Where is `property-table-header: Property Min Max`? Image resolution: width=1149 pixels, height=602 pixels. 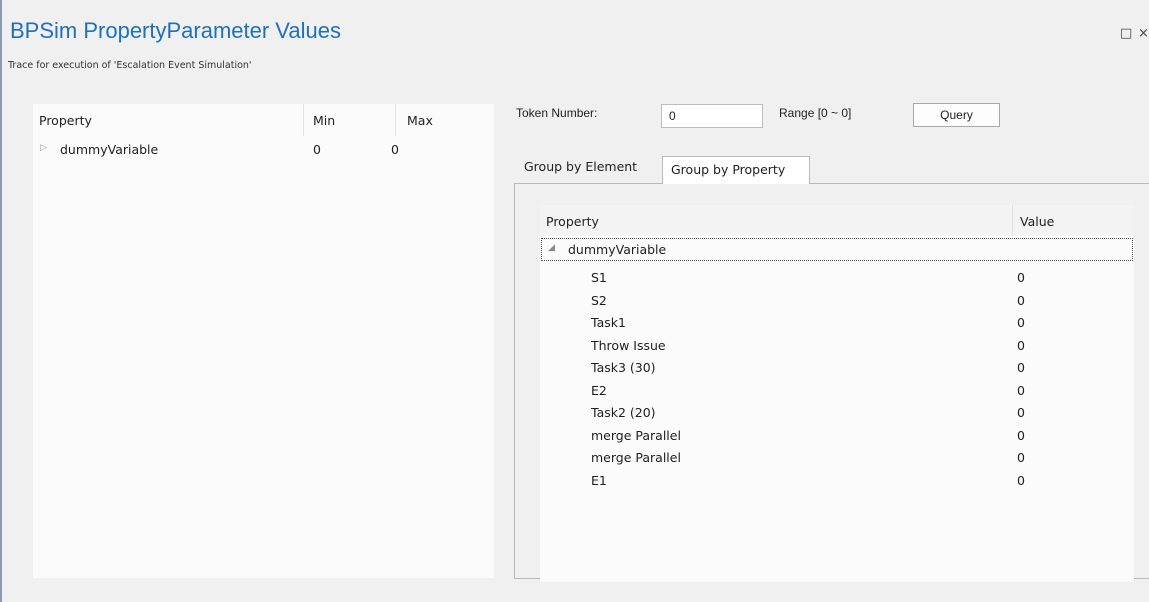
property-table-header: Property Min Max is located at coordinates (263, 120).